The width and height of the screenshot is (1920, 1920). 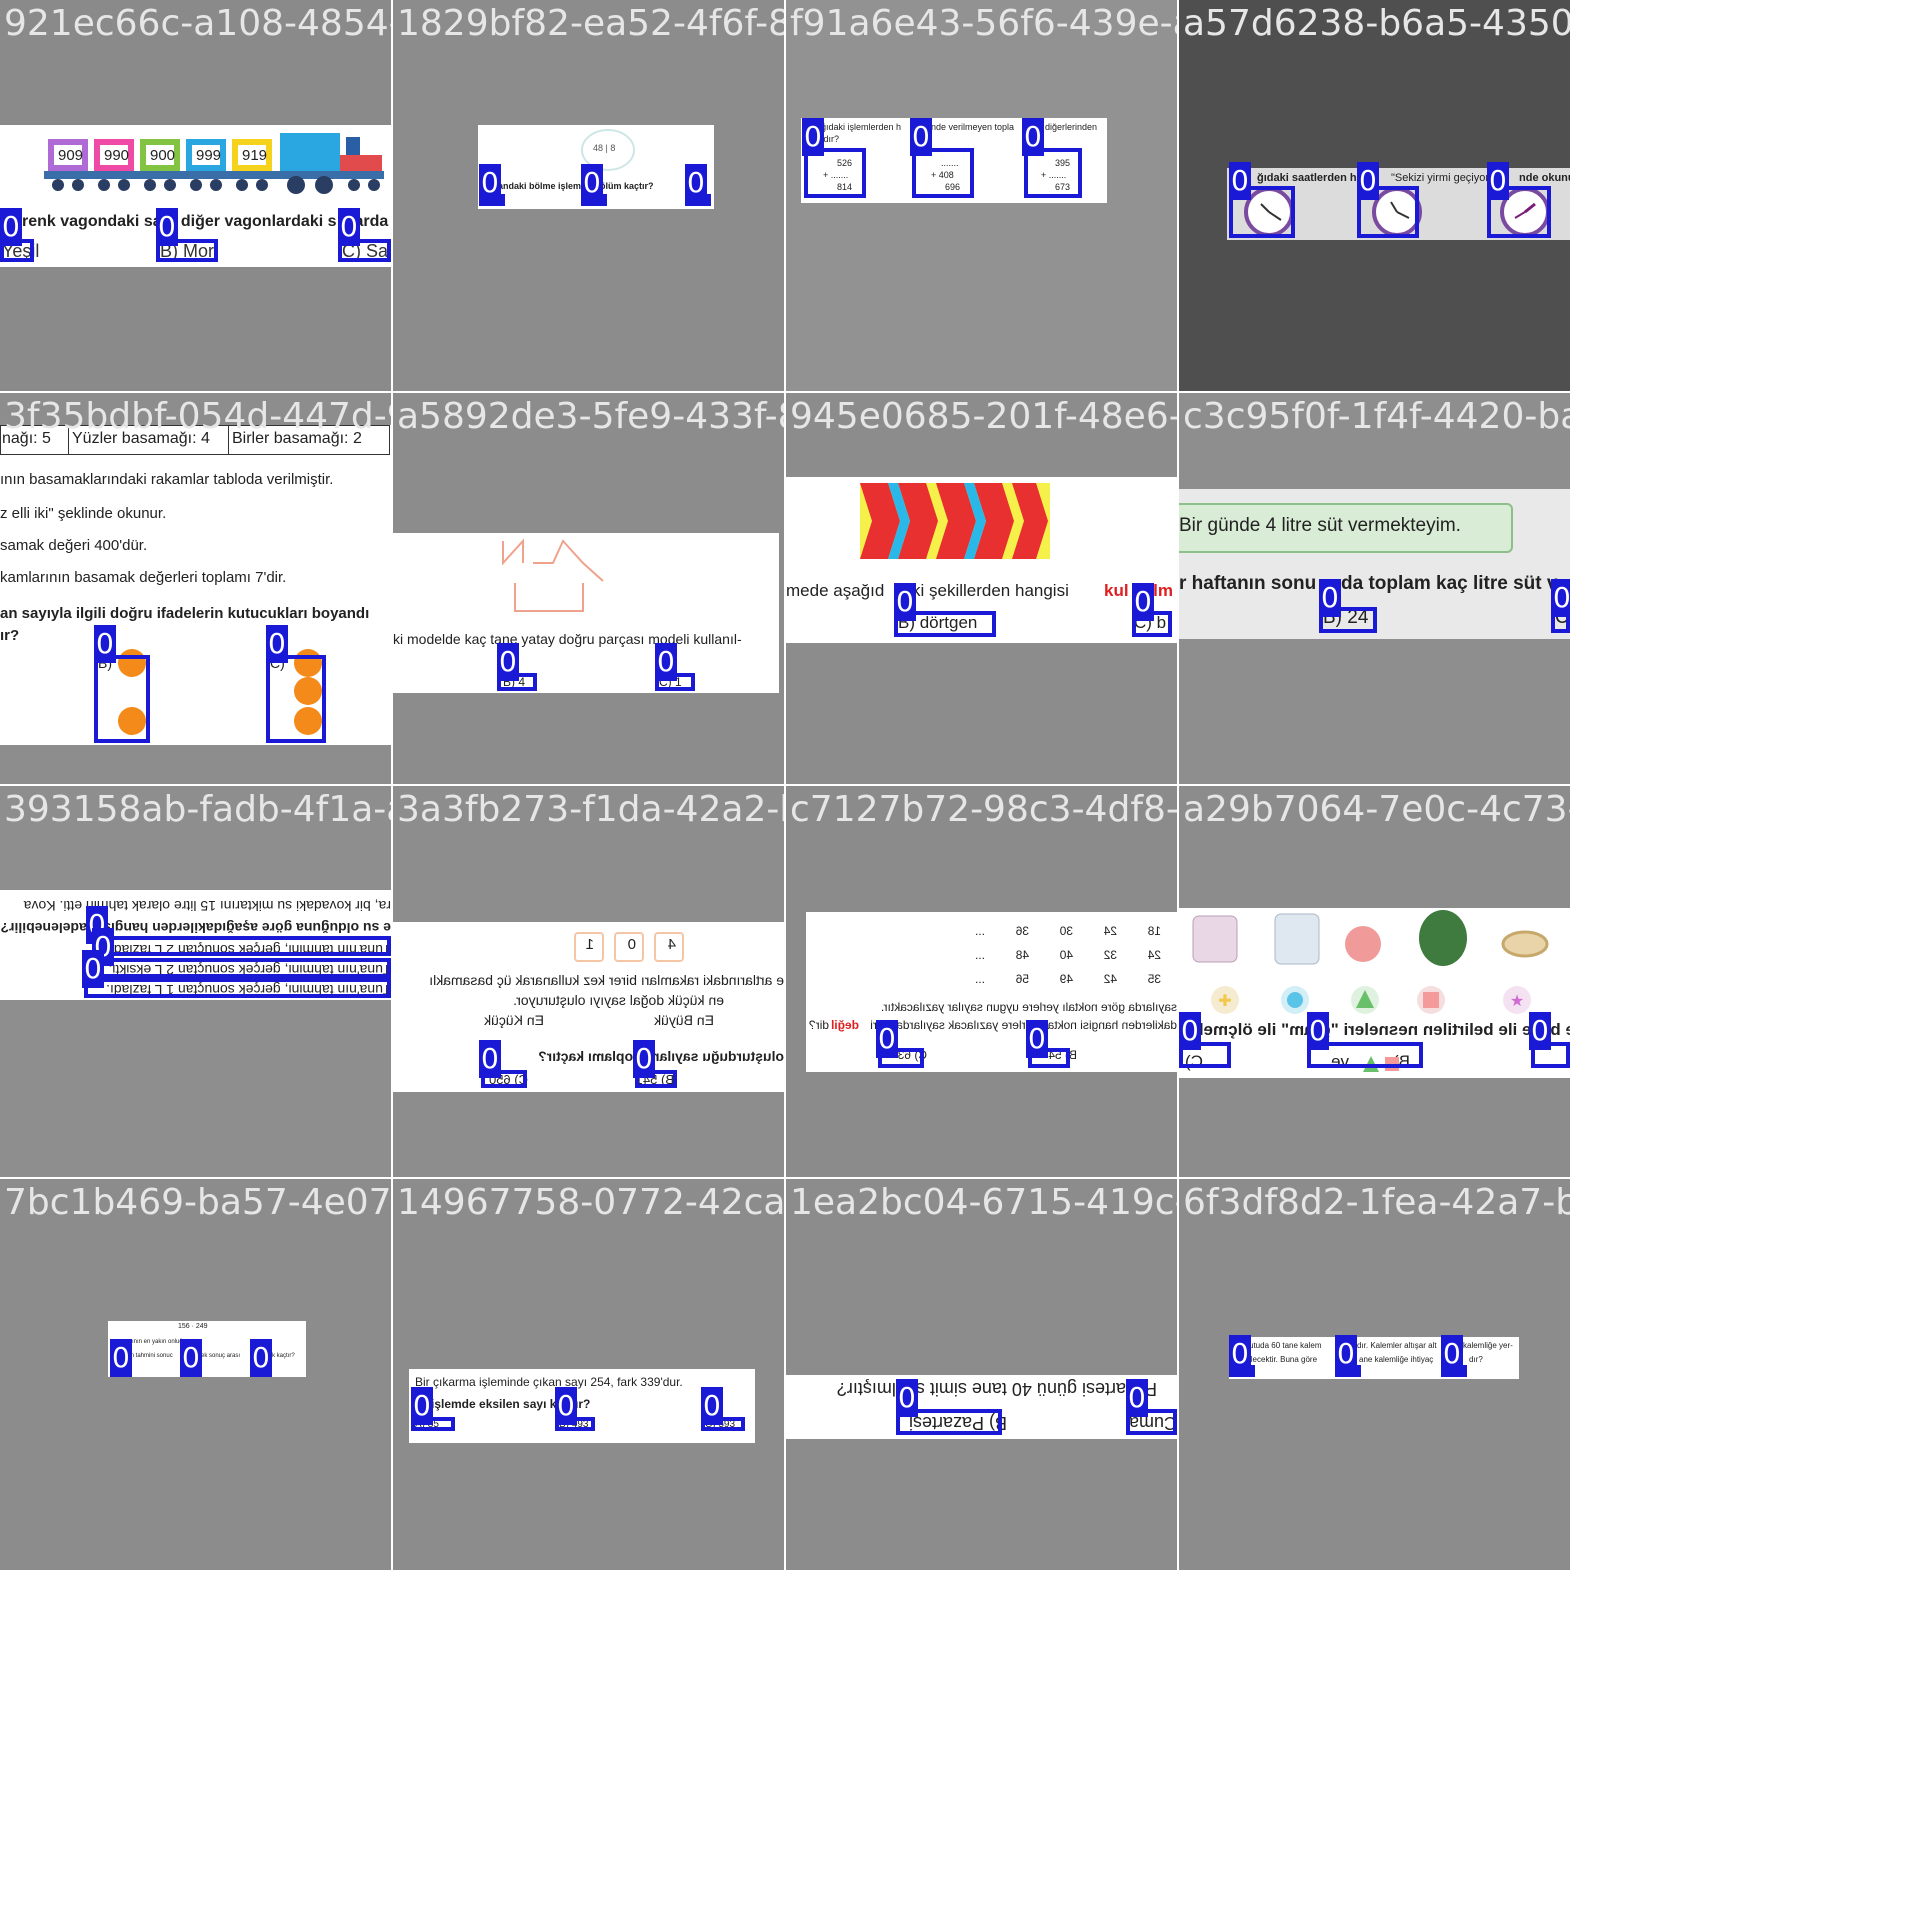 I want to click on cell: 30, so click(x=1066, y=931).